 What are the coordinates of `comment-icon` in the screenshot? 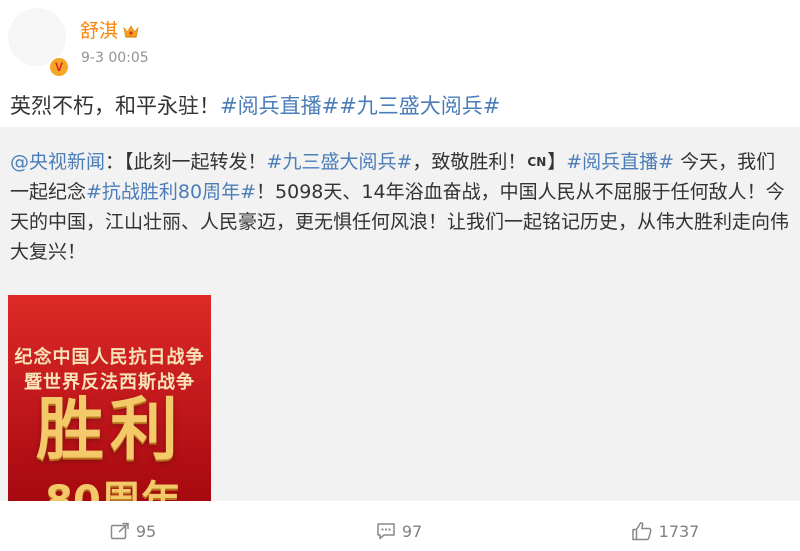 It's located at (386, 531).